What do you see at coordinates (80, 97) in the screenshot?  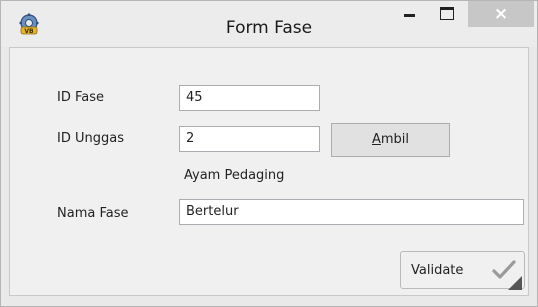 I see `id-fase-label: ID Fase` at bounding box center [80, 97].